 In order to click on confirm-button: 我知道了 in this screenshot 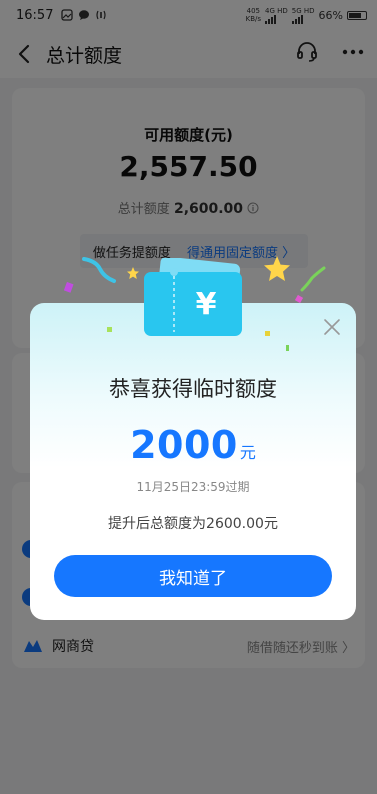, I will do `click(193, 576)`.